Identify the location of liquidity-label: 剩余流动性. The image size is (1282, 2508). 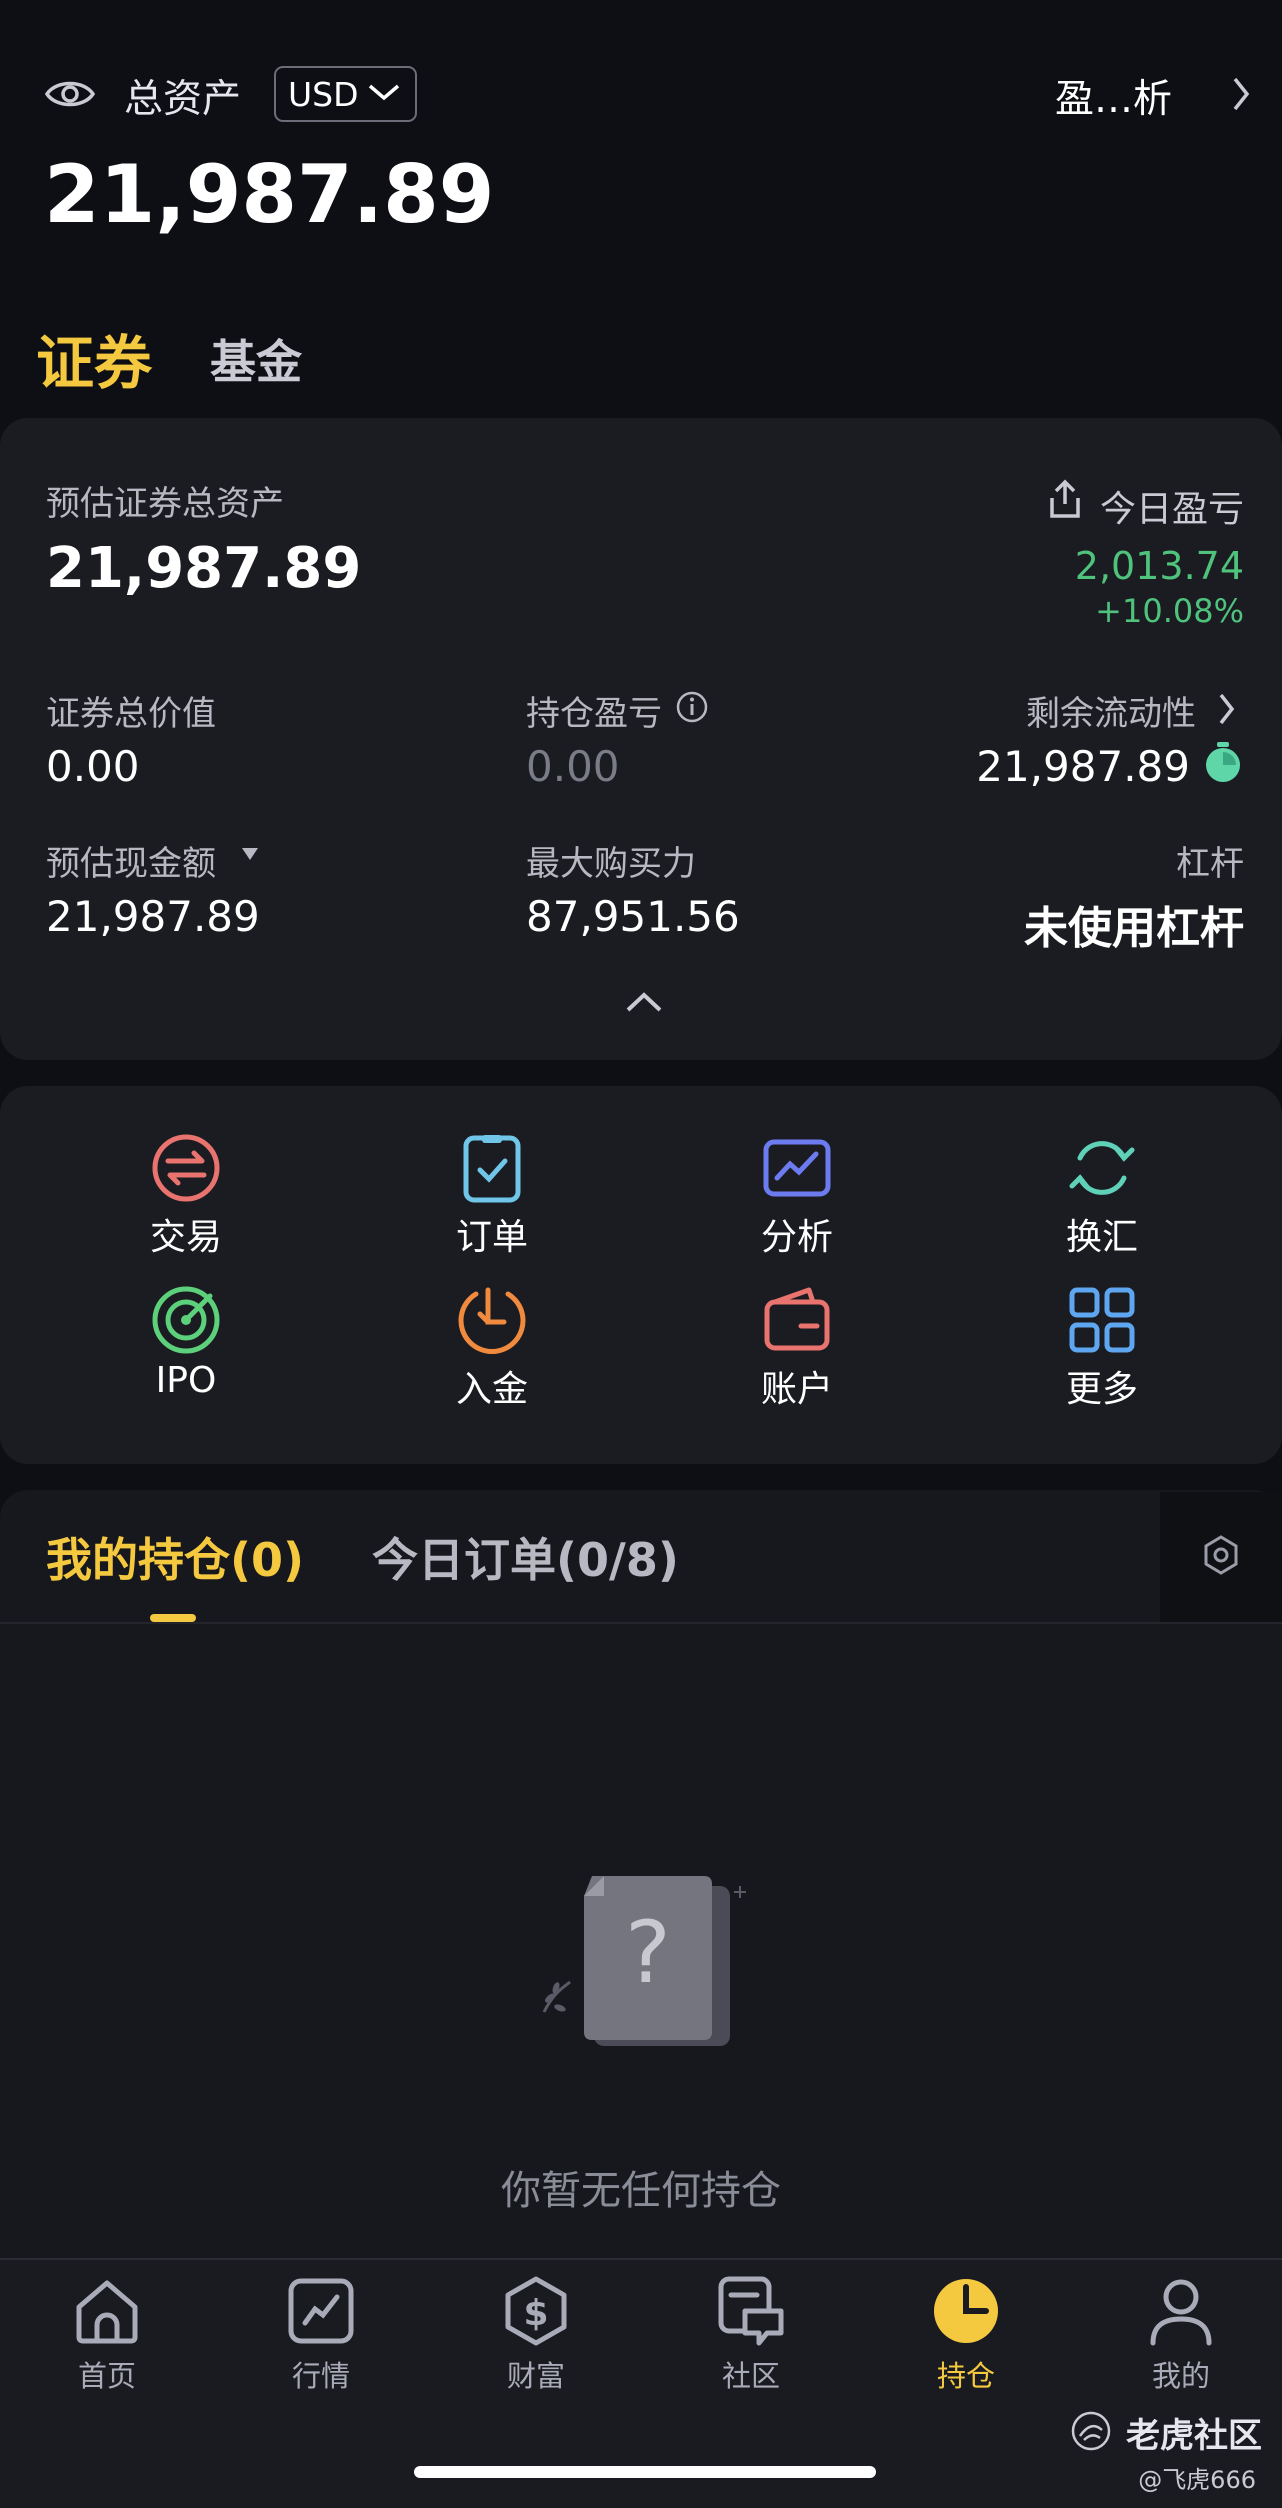
(1111, 710).